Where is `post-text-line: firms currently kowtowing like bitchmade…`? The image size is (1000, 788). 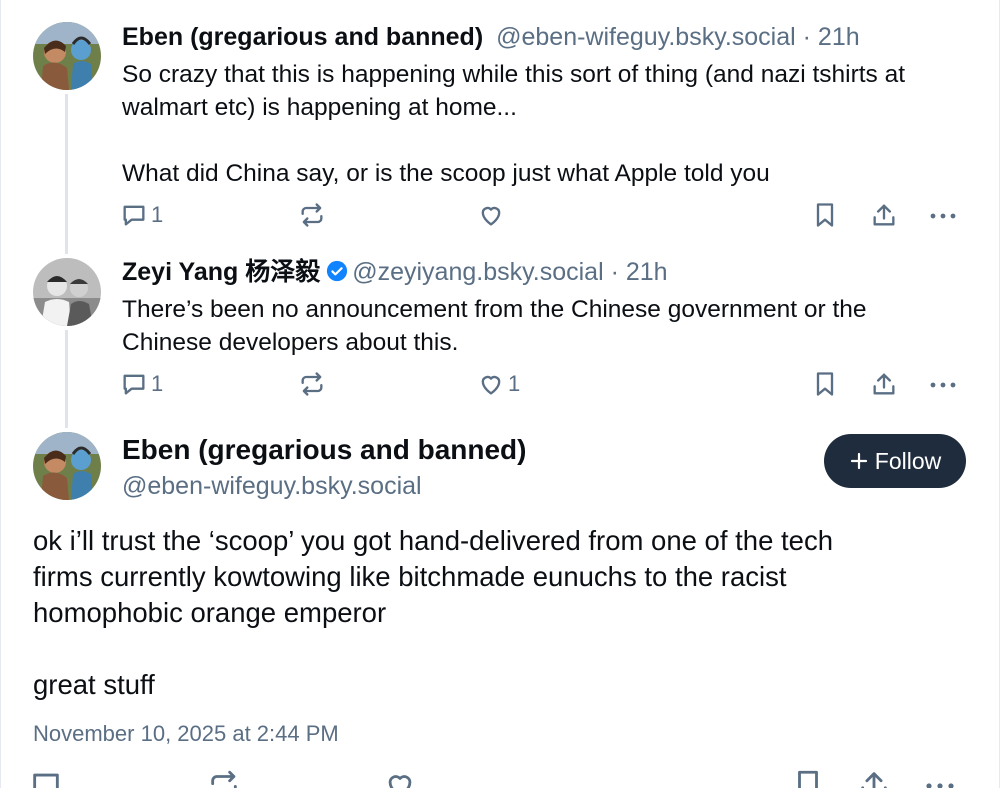
post-text-line: firms currently kowtowing like bitchmade… is located at coordinates (410, 576).